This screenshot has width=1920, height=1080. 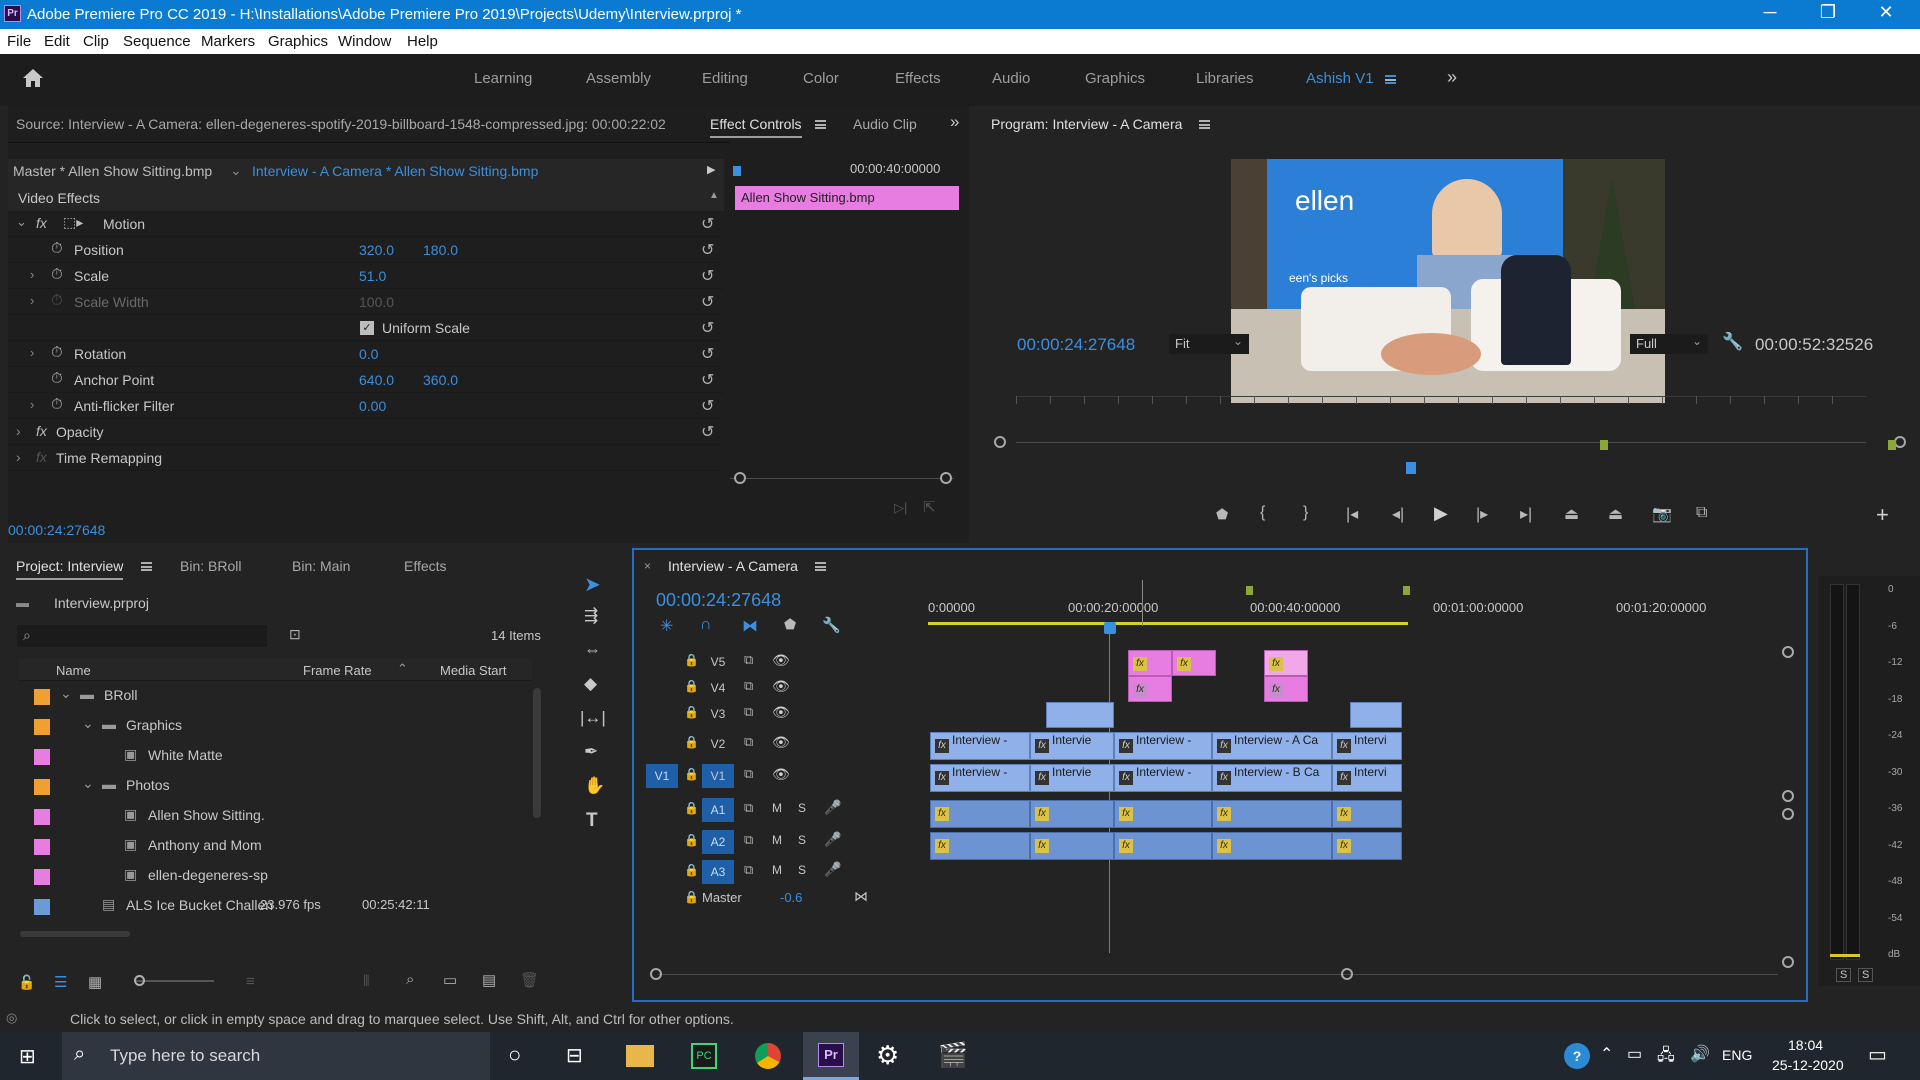 I want to click on mini-clip-bar: Allen Show Sitting.bmp, so click(x=847, y=198).